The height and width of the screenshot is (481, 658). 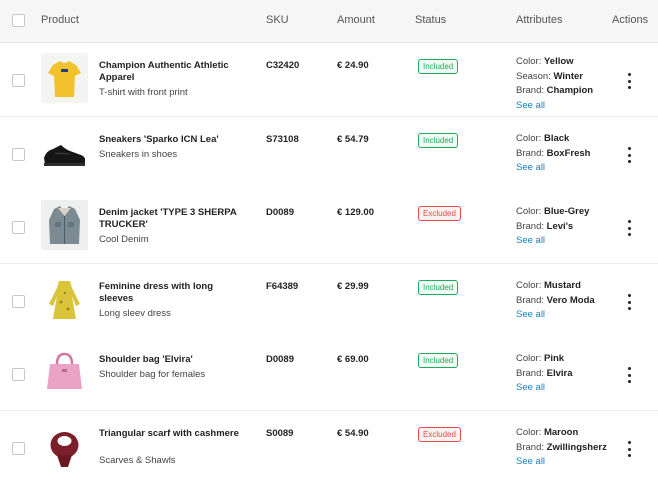 What do you see at coordinates (570, 90) in the screenshot?
I see `attribute-value: Champion` at bounding box center [570, 90].